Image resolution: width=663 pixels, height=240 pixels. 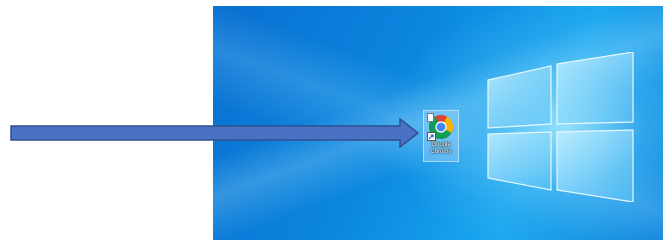 I want to click on annotation-arrow, so click(x=215, y=133).